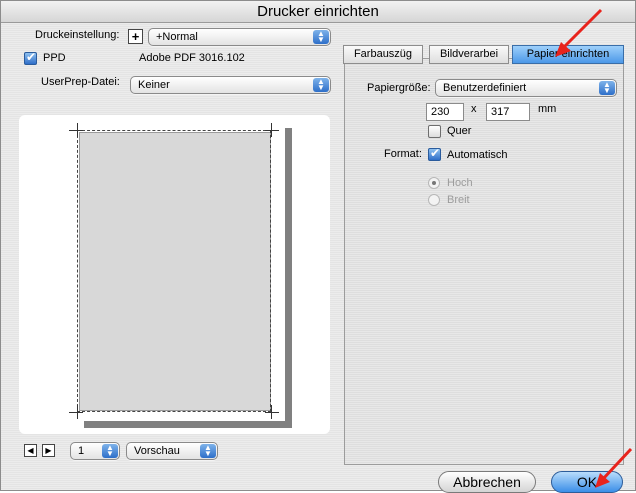 Image resolution: width=636 pixels, height=493 pixels. I want to click on tab-label: Farbauszüg, so click(383, 54).